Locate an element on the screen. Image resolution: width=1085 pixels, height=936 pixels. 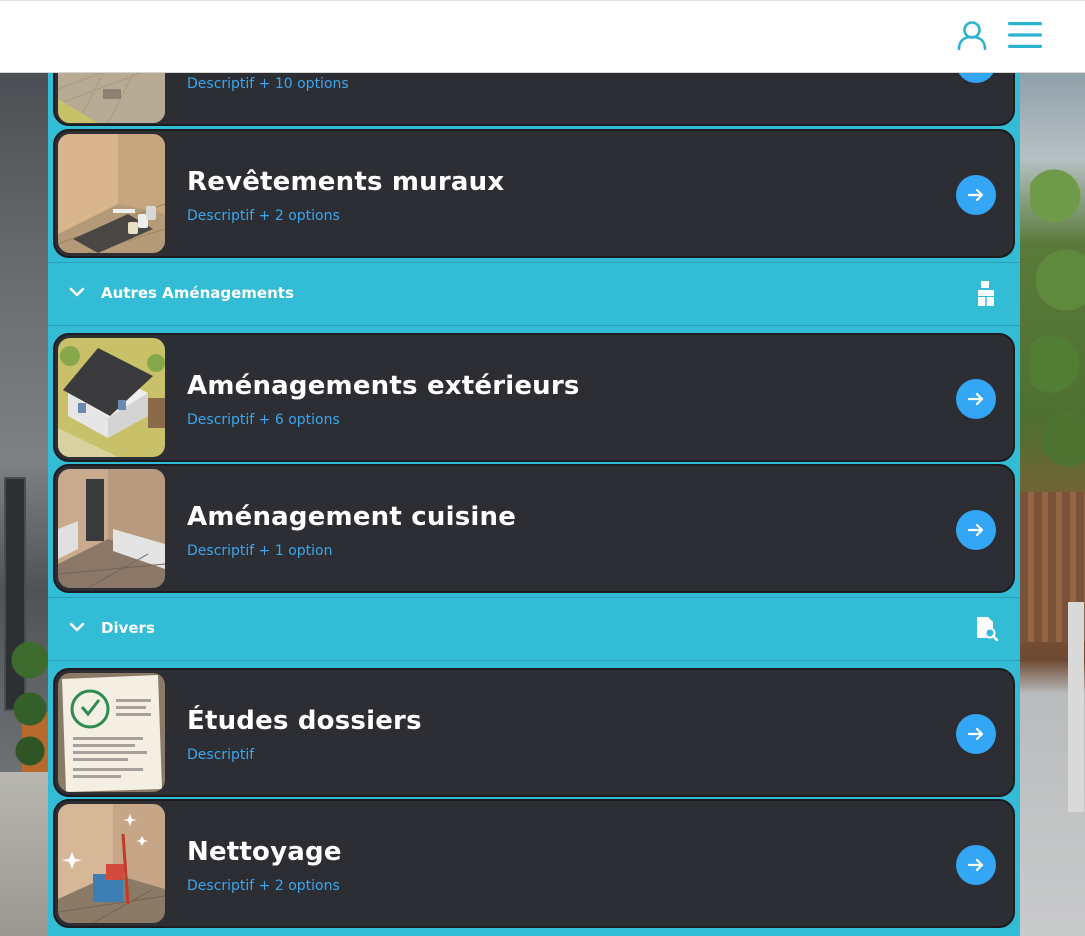
document-re2020-illustration is located at coordinates (111, 732).